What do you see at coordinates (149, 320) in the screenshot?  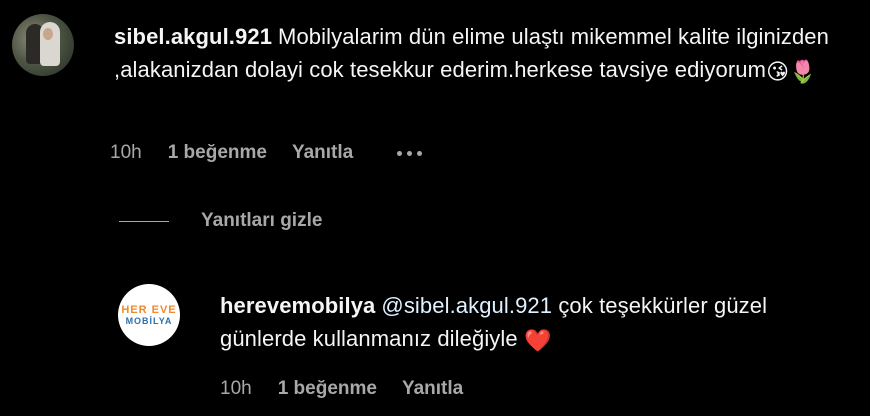 I see `brand-logo-bottom: MOBİLYA` at bounding box center [149, 320].